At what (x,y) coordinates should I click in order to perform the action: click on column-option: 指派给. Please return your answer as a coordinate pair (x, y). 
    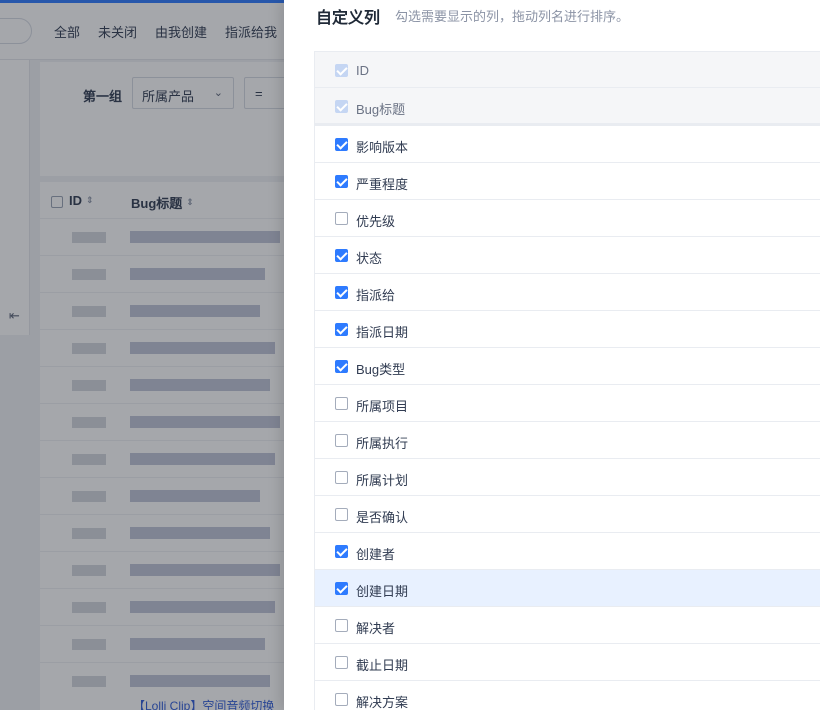
    Looking at the image, I should click on (567, 292).